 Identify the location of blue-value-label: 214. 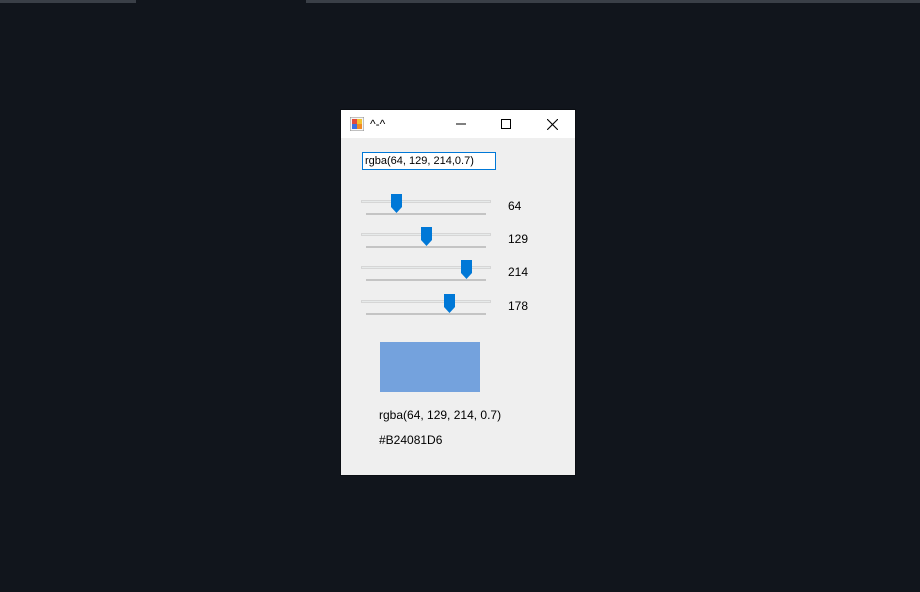
(518, 272).